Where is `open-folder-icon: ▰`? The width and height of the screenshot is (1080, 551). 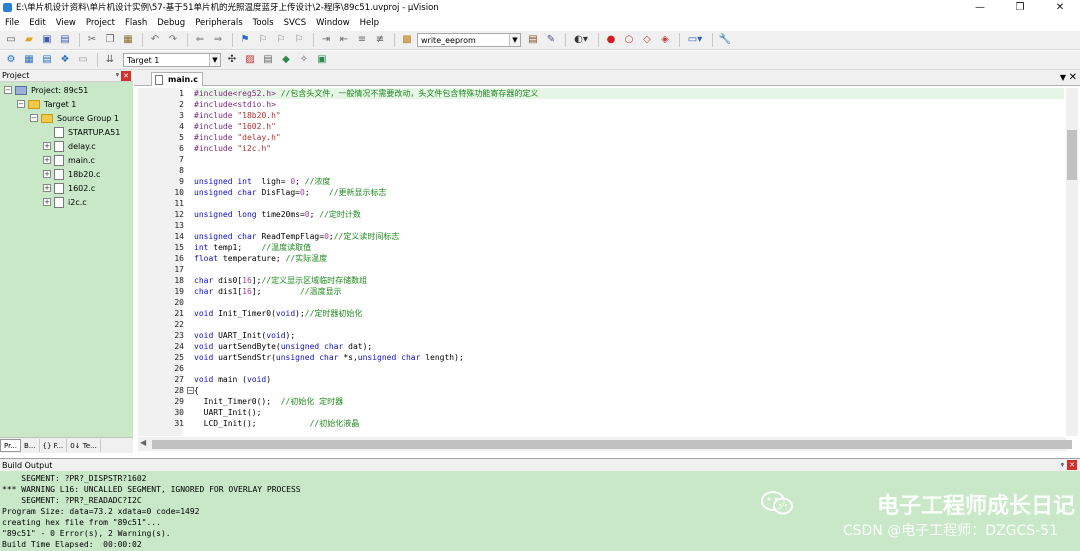
open-folder-icon: ▰ is located at coordinates (29, 40).